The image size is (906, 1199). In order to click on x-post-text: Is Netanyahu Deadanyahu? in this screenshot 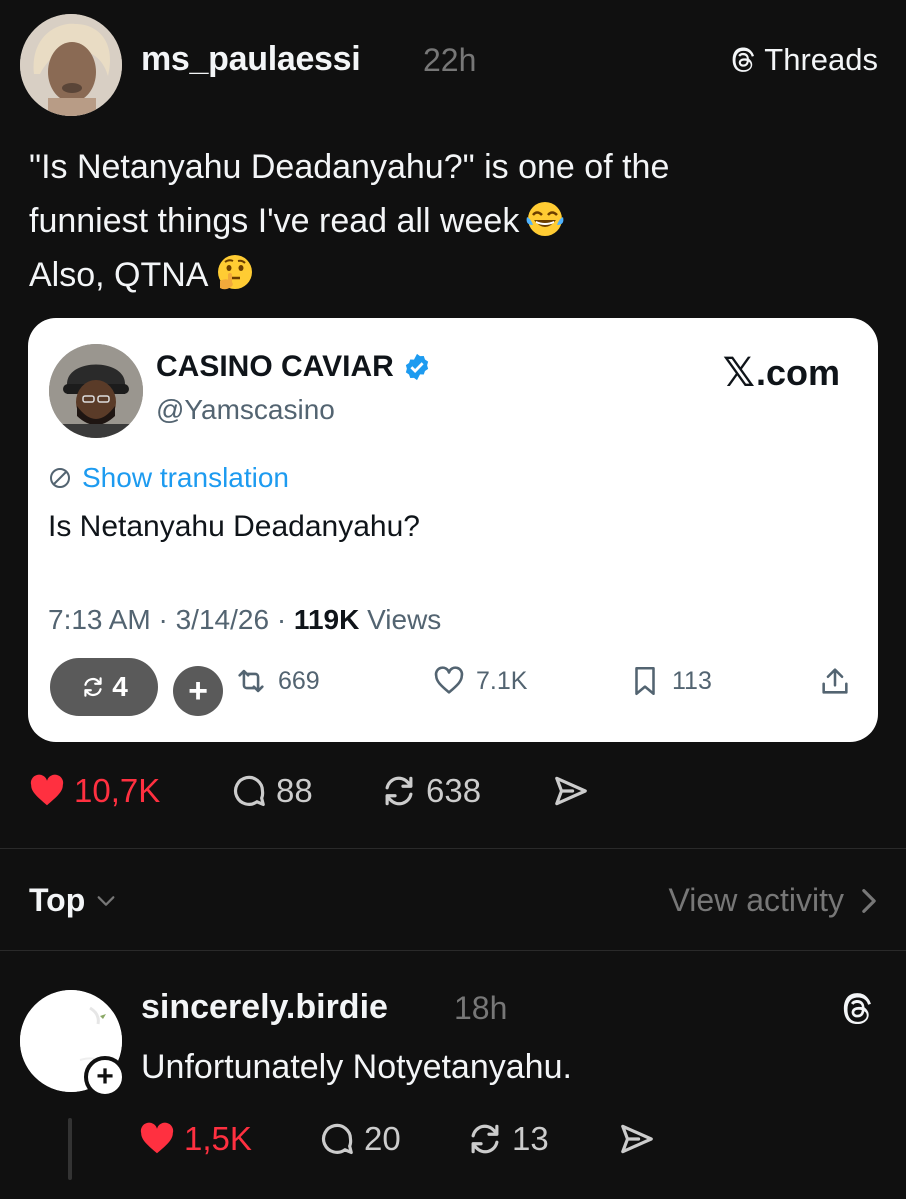, I will do `click(234, 526)`.